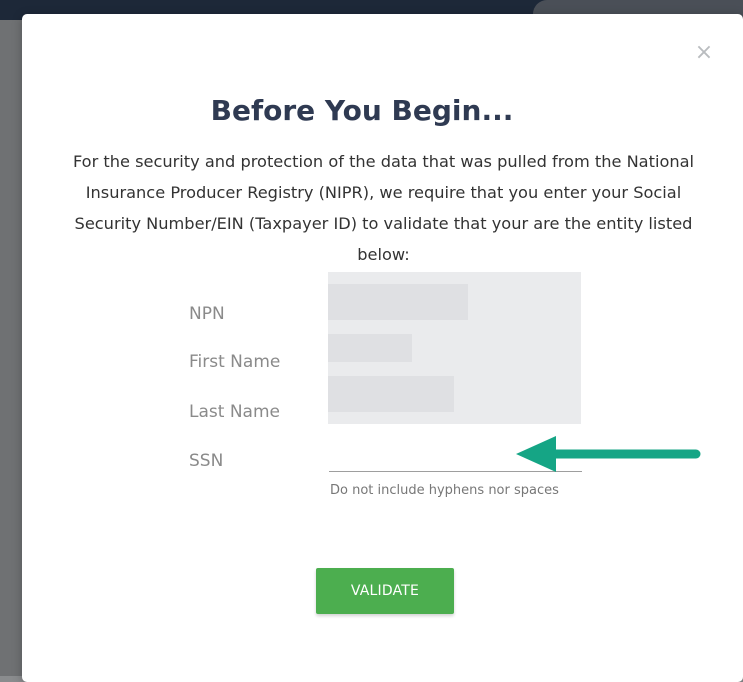 The image size is (743, 682). Describe the element at coordinates (206, 461) in the screenshot. I see `ssn-label: SSN` at that location.